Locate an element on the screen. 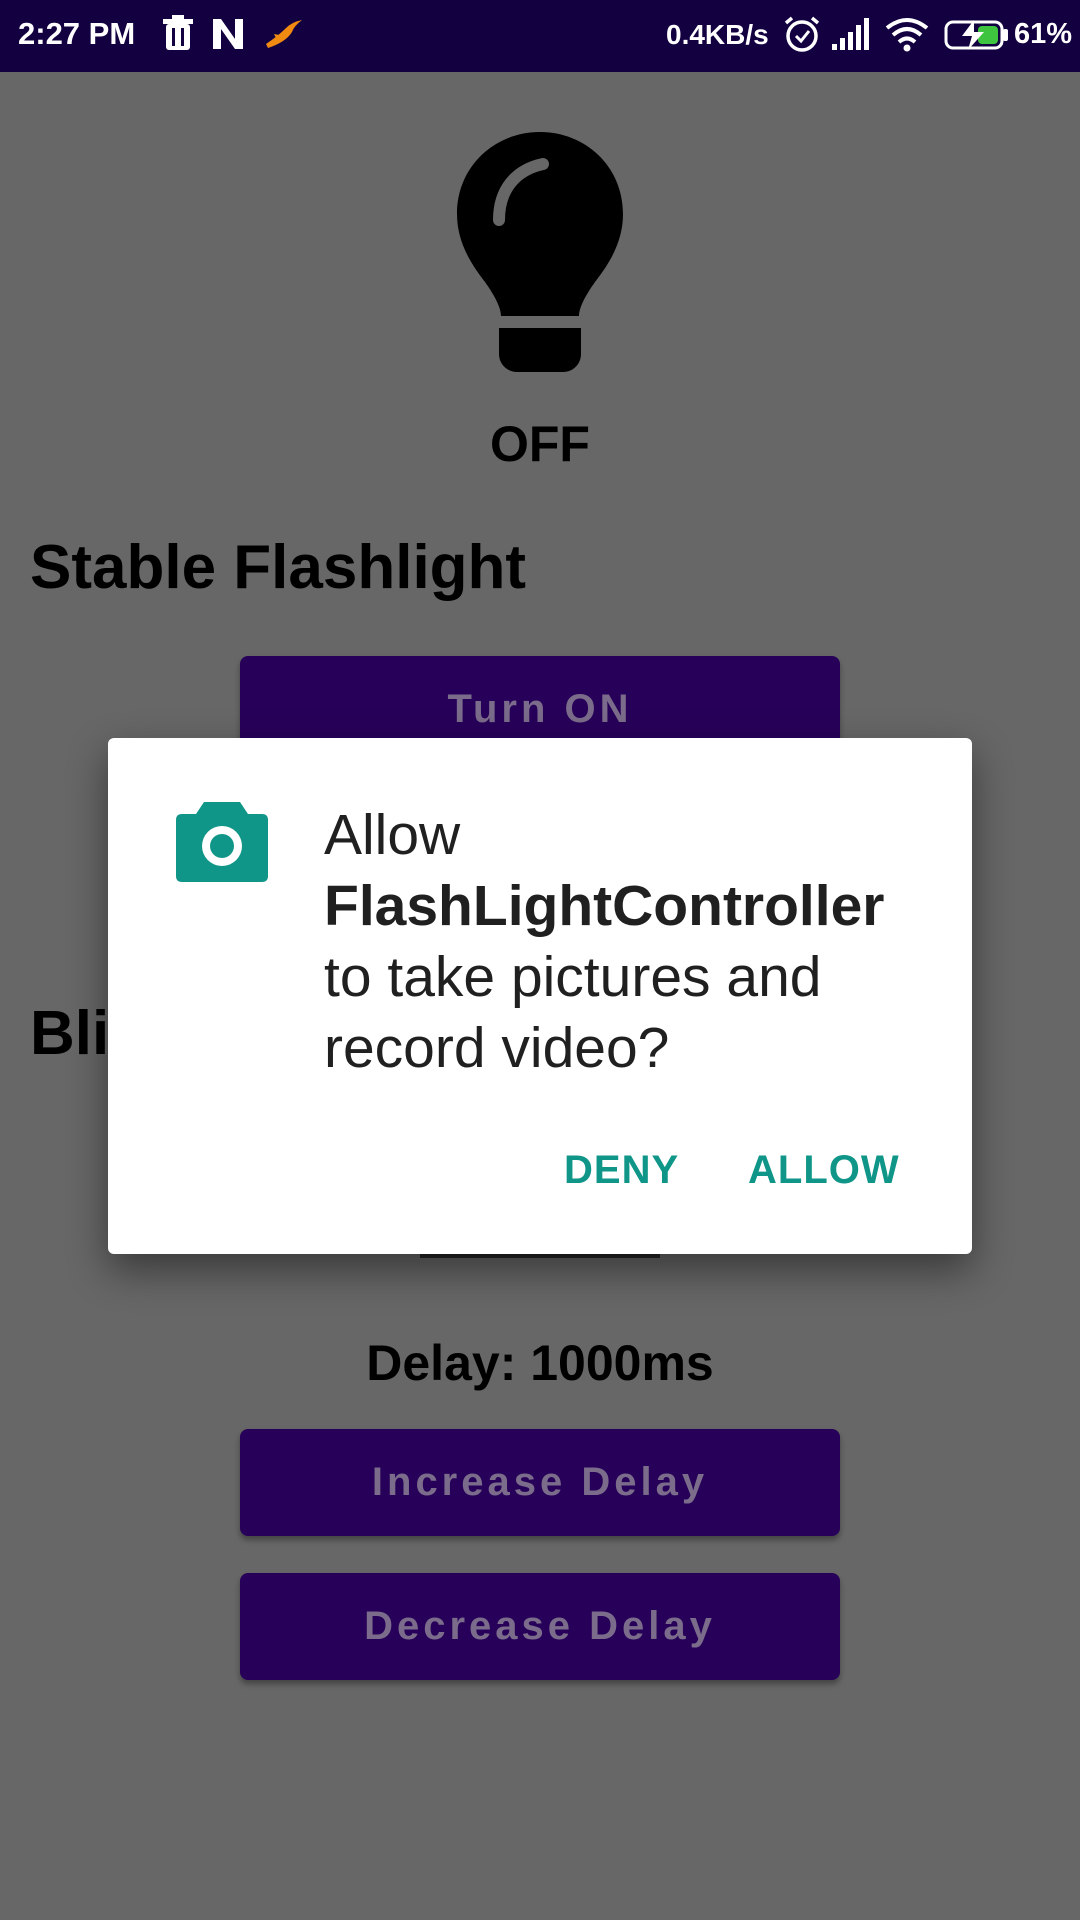 This screenshot has width=1080, height=1920. network-speed: 0.4KB/s is located at coordinates (717, 34).